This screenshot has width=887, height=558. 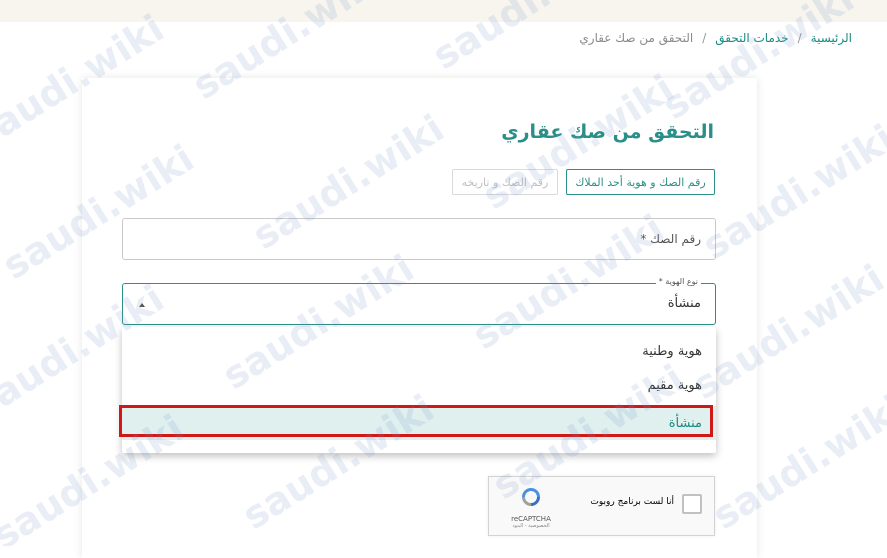 What do you see at coordinates (531, 507) in the screenshot?
I see `recaptcha-logo: reCAPTCHA الخصوصية - البنود` at bounding box center [531, 507].